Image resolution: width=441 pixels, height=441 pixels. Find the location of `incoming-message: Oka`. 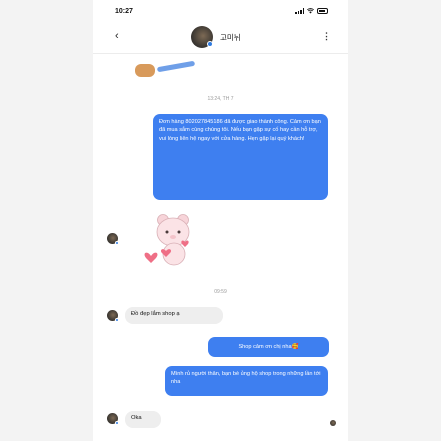

incoming-message: Oka is located at coordinates (143, 419).